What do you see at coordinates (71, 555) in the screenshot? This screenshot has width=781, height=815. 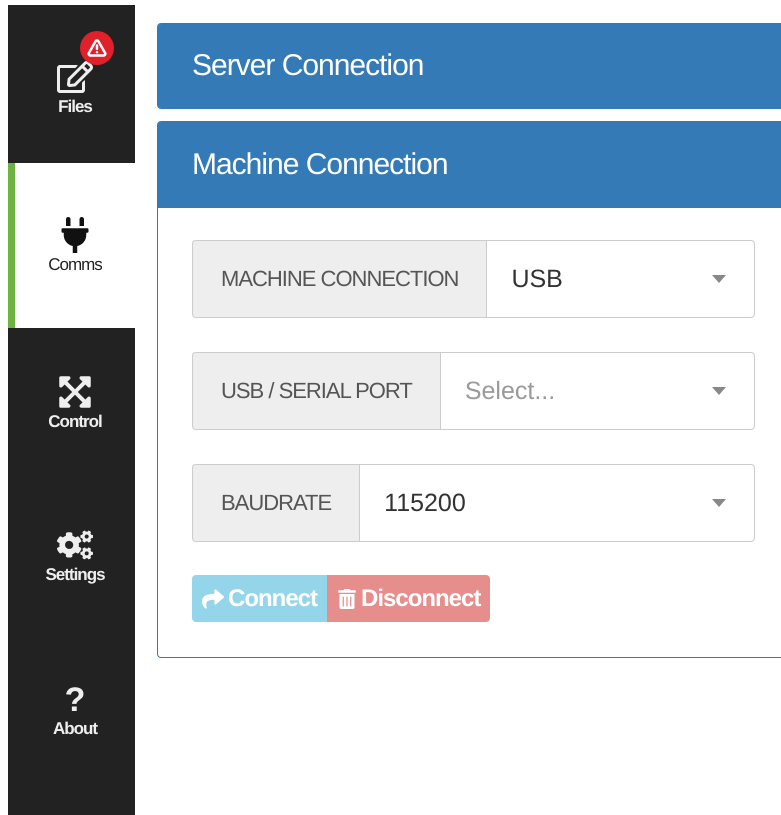 I see `sidebar-tab: Settings` at bounding box center [71, 555].